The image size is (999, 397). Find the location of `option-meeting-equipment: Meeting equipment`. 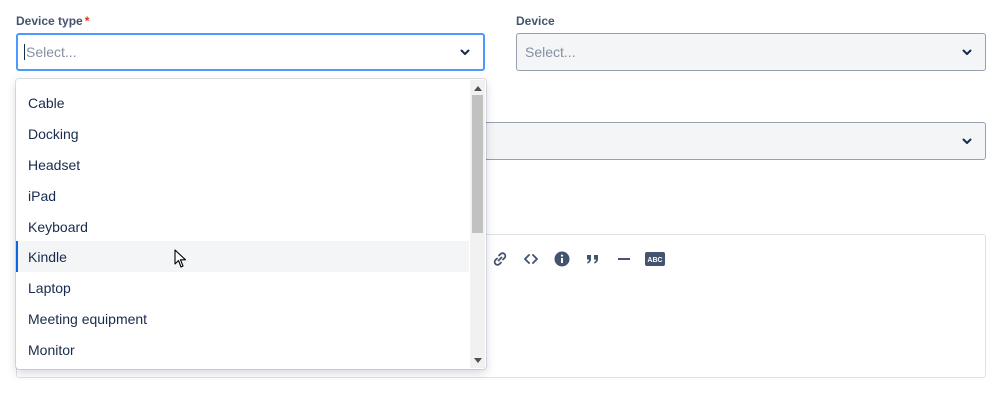

option-meeting-equipment: Meeting equipment is located at coordinates (242, 318).